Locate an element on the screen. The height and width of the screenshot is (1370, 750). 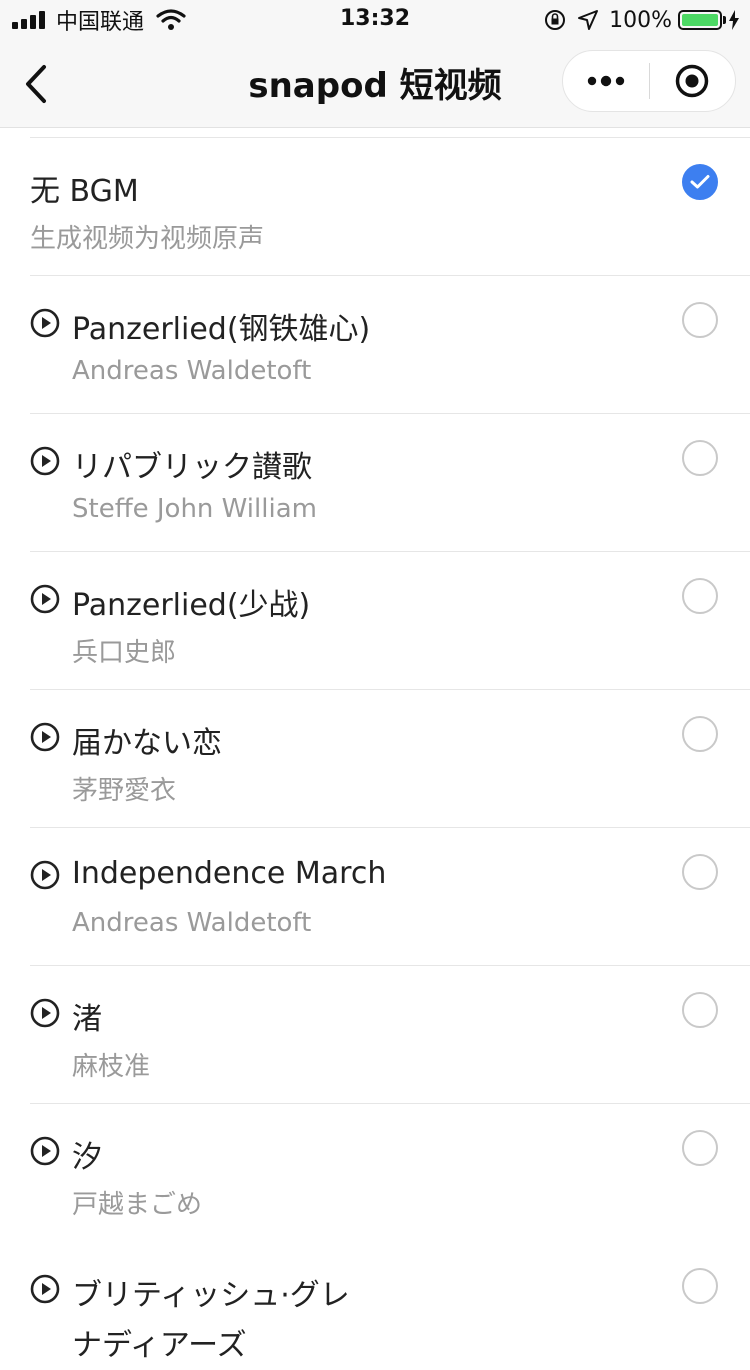
play-preview-icon is located at coordinates (45, 1289).